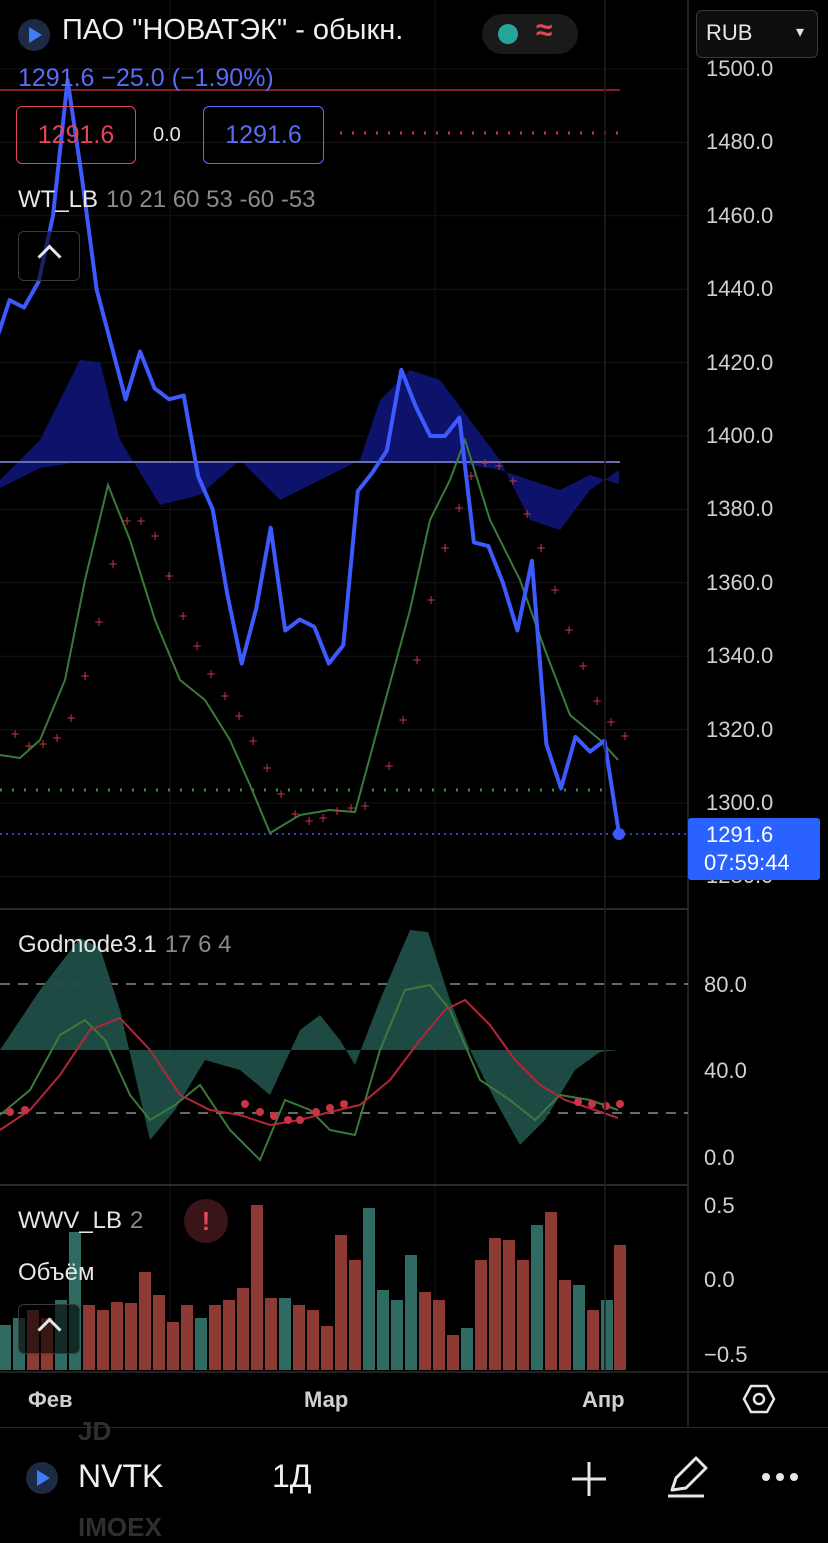  I want to click on symbol-title: ПАО "НОВАТЭК" - обыкн., so click(232, 30).